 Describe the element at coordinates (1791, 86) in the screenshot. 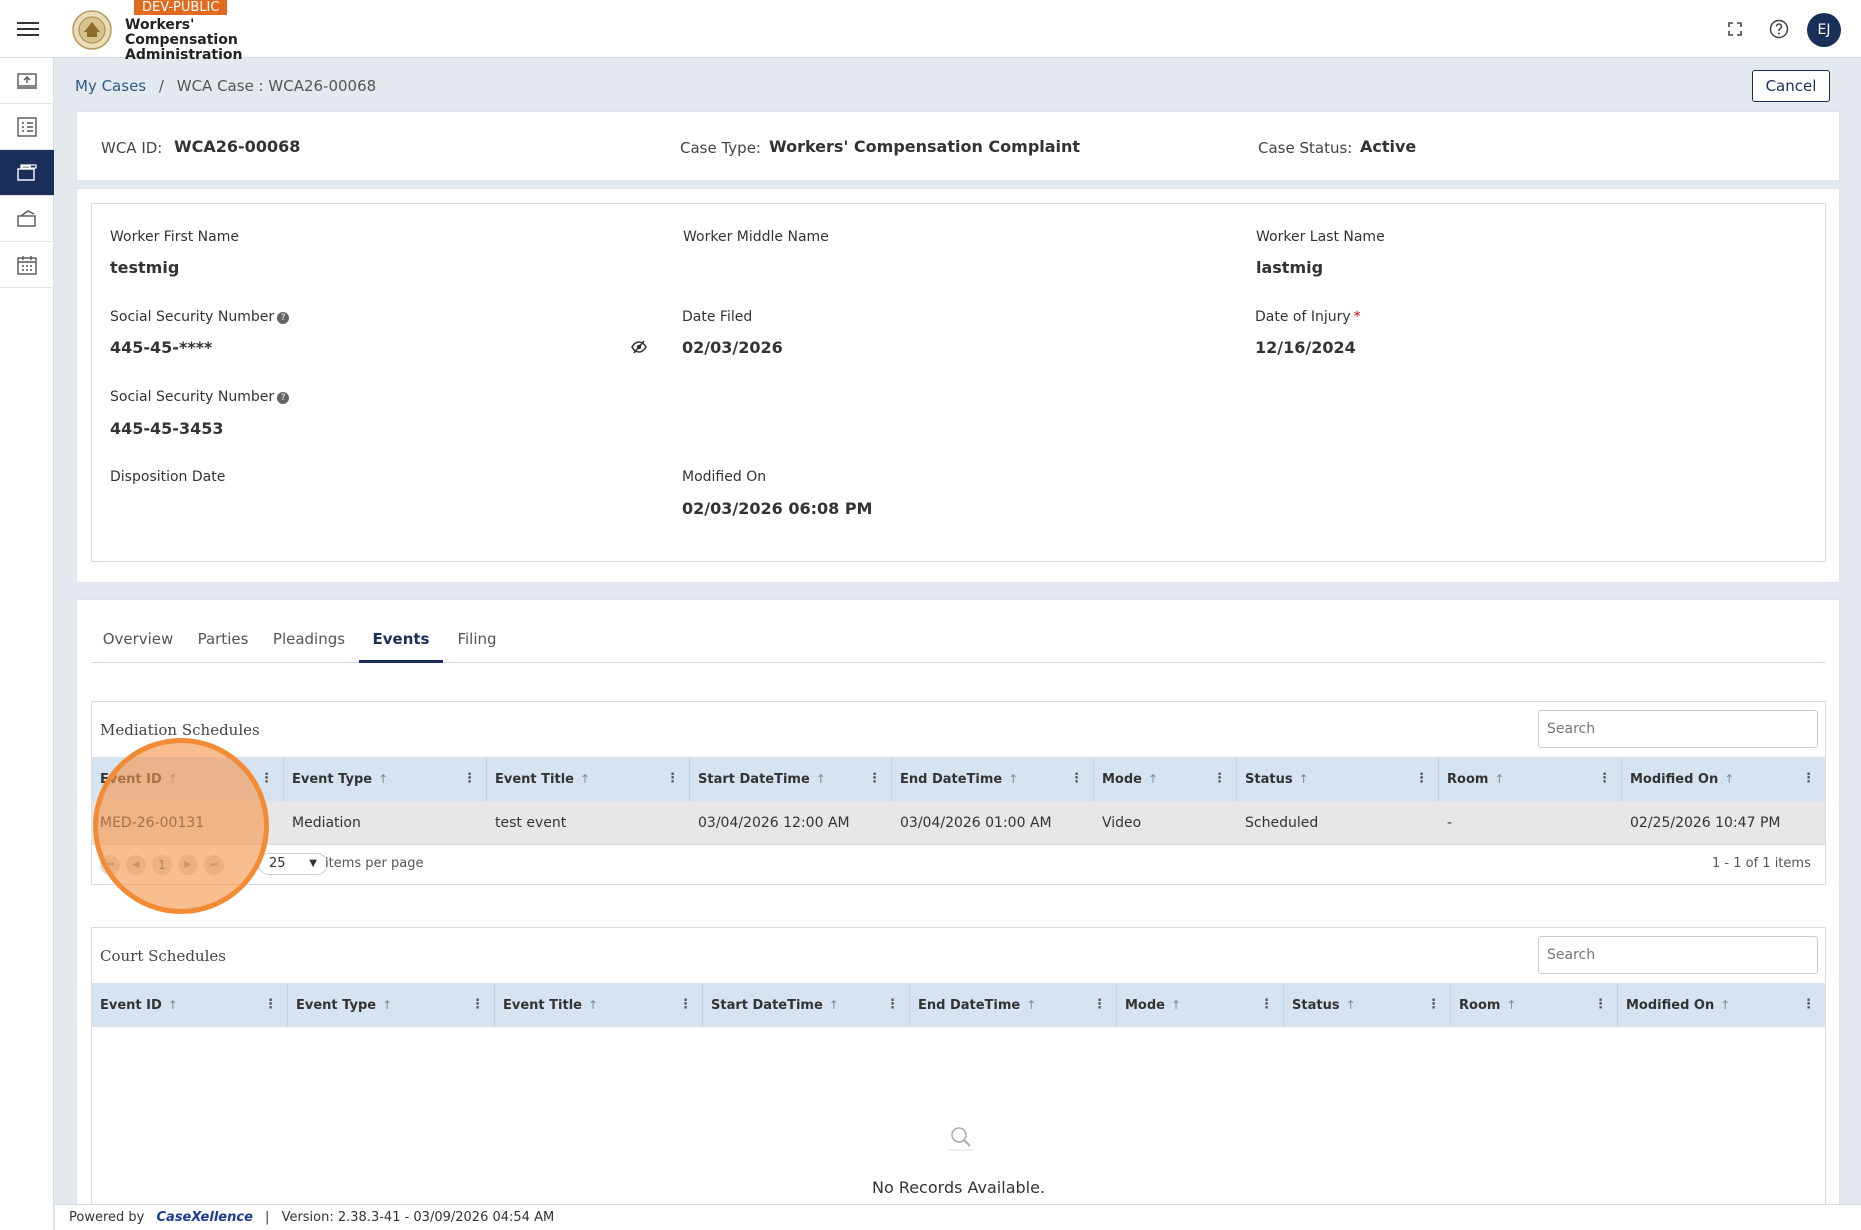

I see `cancel-button: Cancel` at that location.